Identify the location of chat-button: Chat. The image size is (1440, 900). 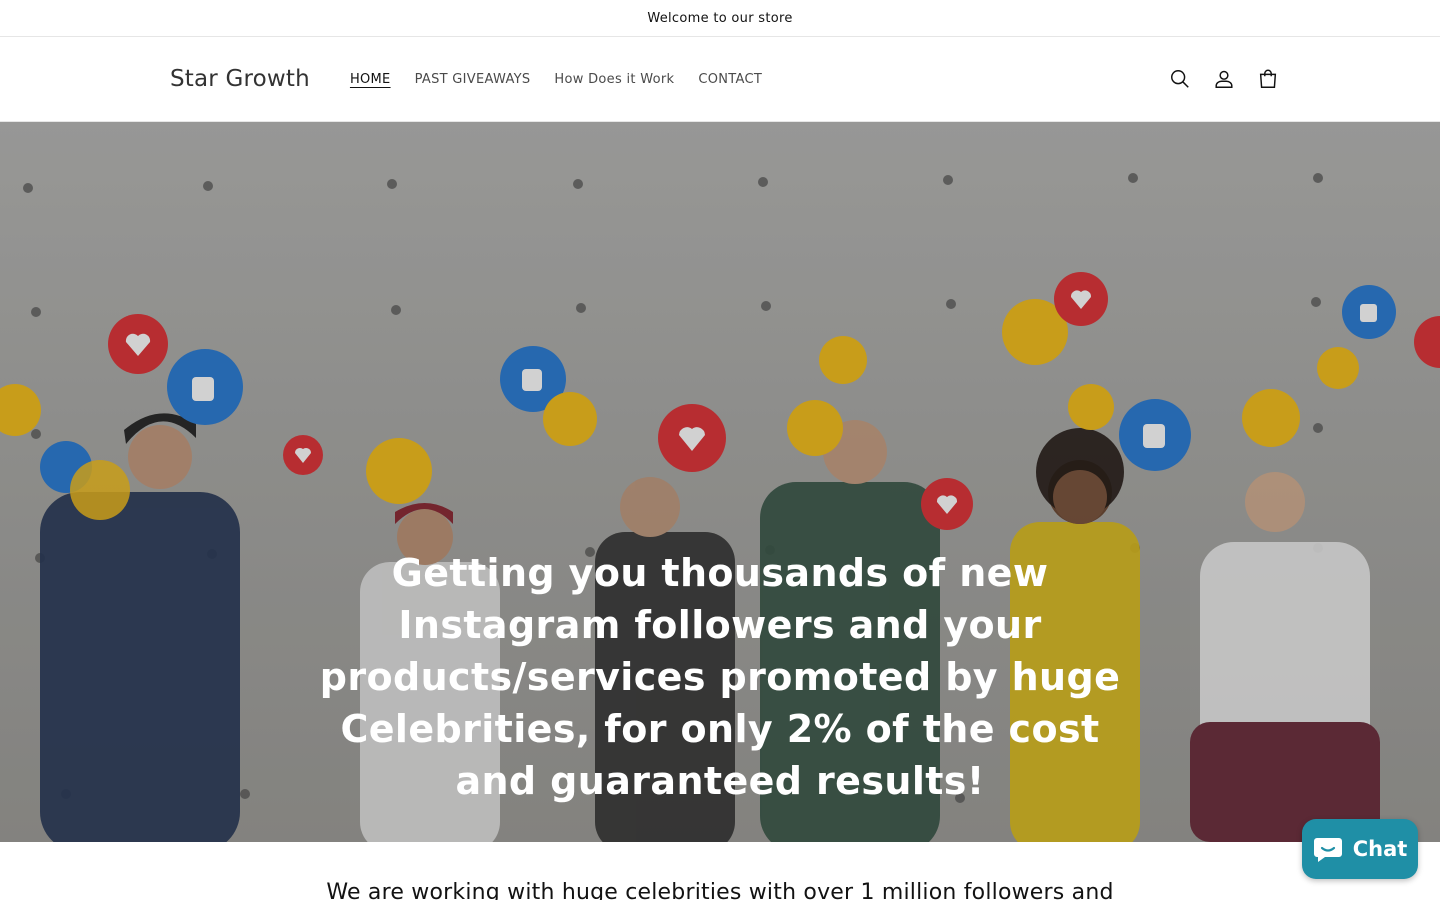
(1360, 849).